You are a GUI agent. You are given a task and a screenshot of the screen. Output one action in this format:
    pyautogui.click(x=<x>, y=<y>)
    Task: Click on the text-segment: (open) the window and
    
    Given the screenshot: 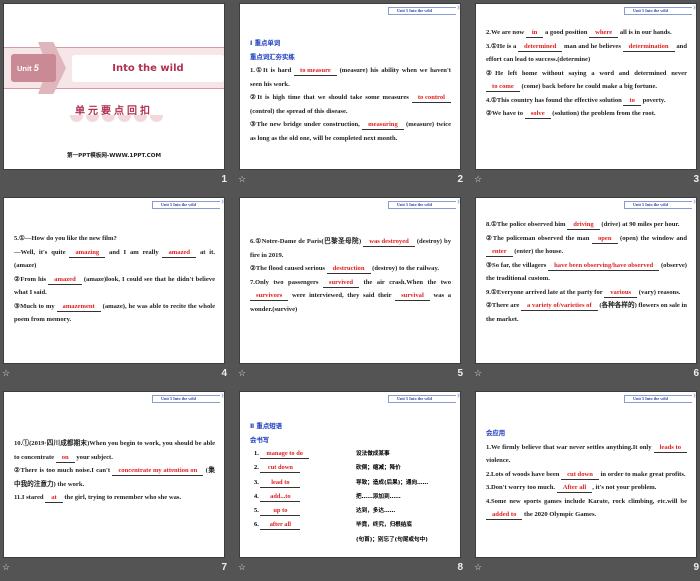 What is the action you would take?
    pyautogui.click(x=652, y=238)
    